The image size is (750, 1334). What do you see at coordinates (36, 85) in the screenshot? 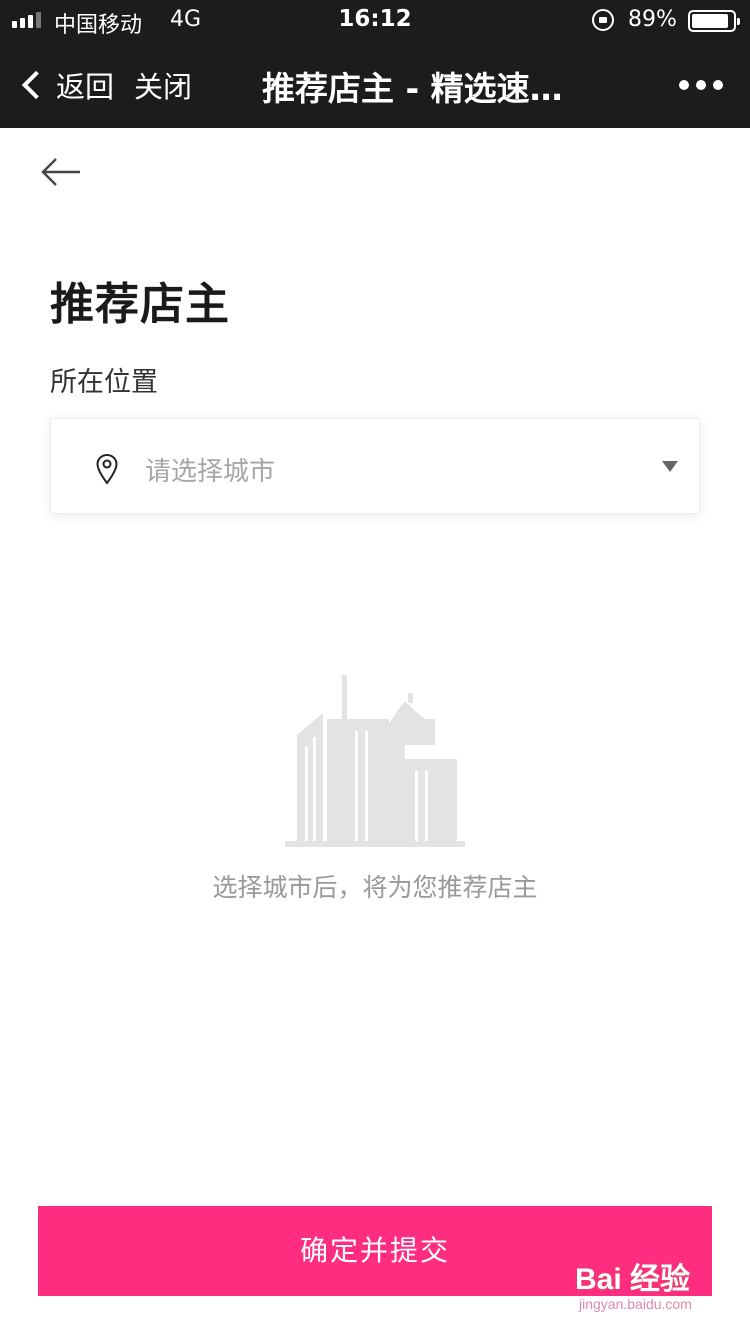
I see `chevron-left-icon` at bounding box center [36, 85].